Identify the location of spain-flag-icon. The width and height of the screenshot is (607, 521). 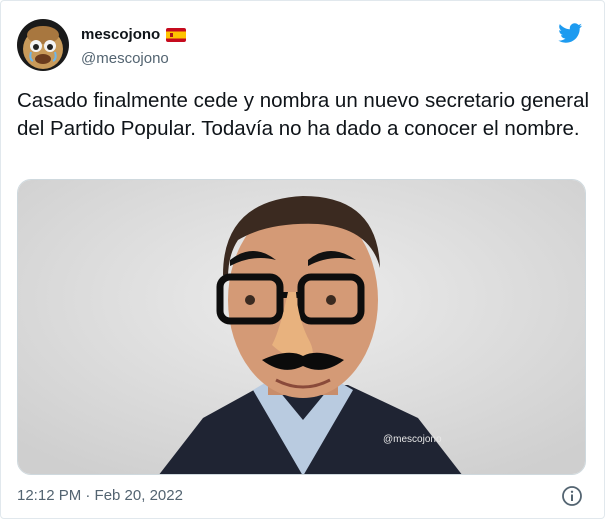
(176, 34).